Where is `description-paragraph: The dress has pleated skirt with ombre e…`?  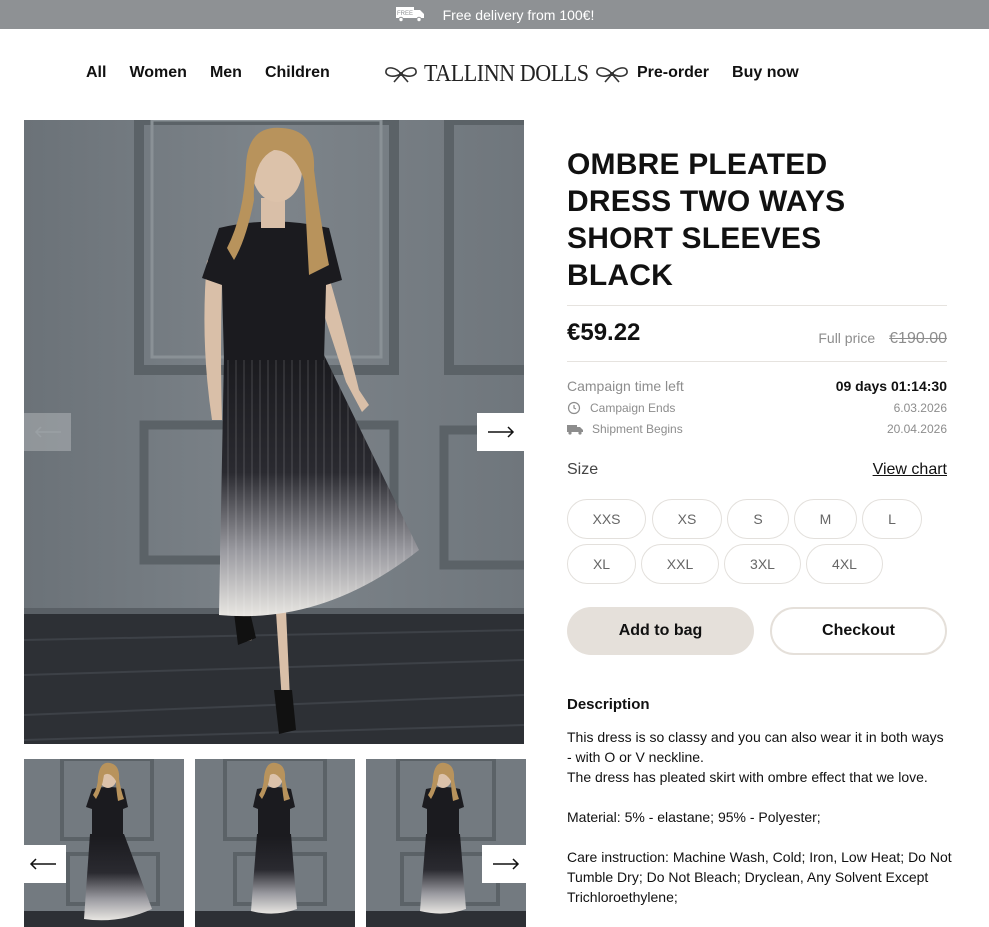 description-paragraph: The dress has pleated skirt with ombre e… is located at coordinates (747, 777).